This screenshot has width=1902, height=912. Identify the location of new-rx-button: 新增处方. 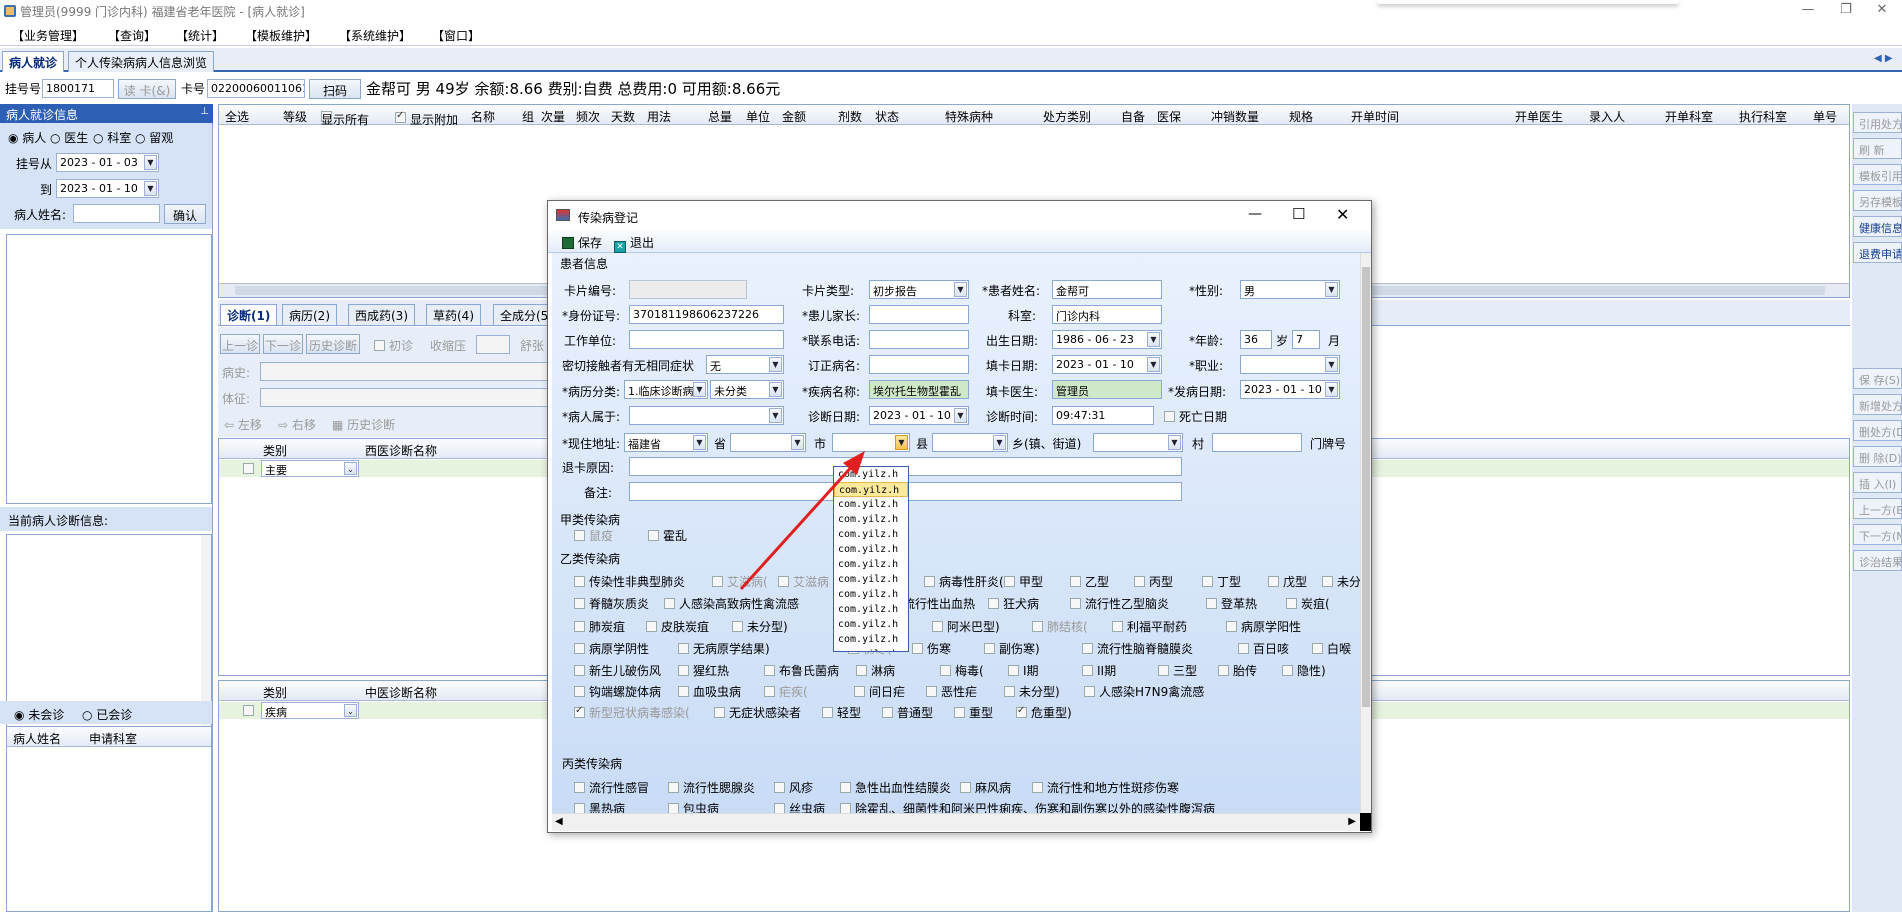
(1877, 404).